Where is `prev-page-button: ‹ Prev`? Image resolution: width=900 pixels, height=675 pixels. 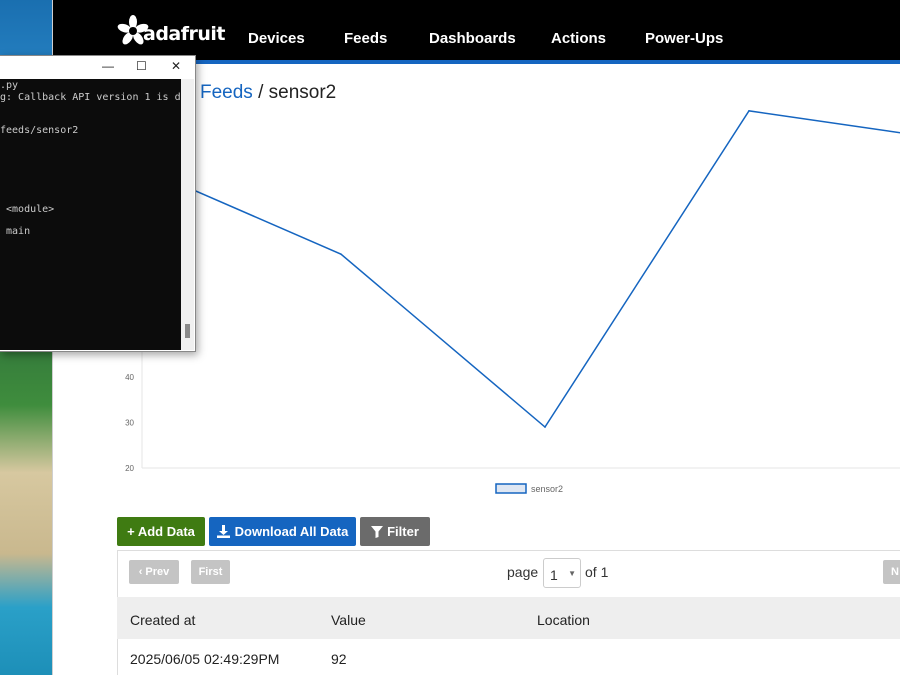
prev-page-button: ‹ Prev is located at coordinates (154, 572).